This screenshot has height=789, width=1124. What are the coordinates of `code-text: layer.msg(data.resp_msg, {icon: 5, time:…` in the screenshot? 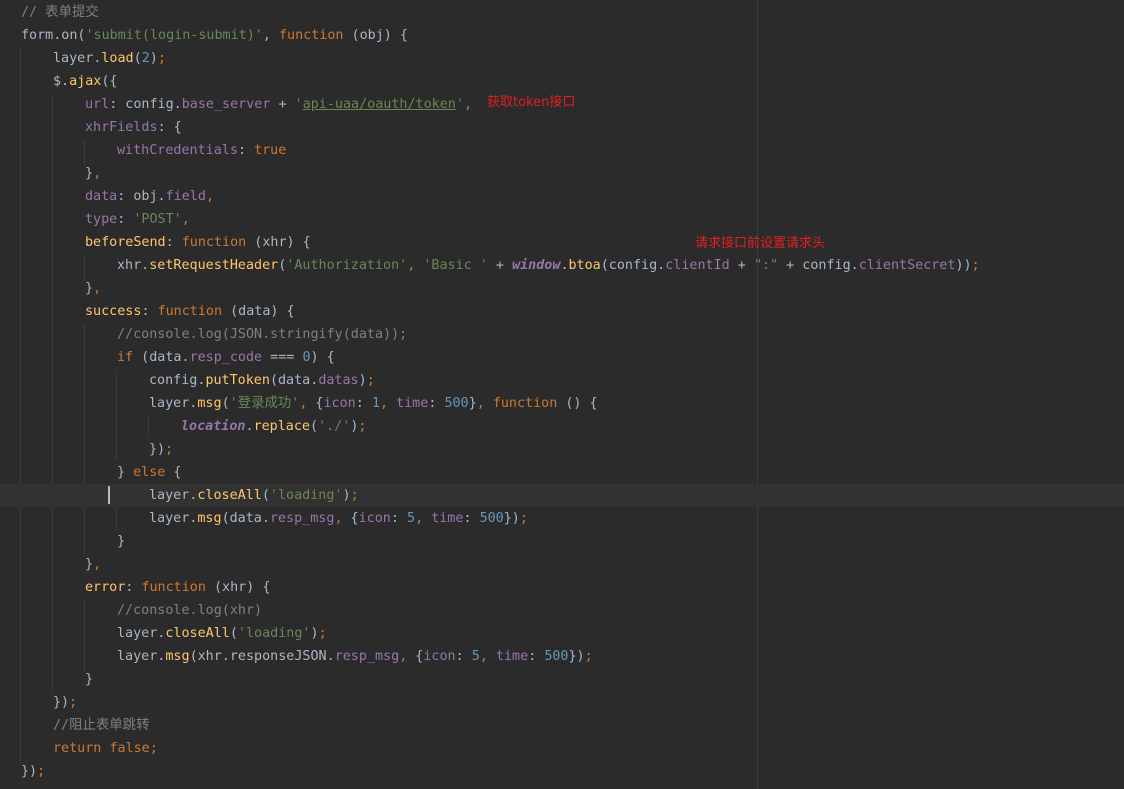 It's located at (338, 518).